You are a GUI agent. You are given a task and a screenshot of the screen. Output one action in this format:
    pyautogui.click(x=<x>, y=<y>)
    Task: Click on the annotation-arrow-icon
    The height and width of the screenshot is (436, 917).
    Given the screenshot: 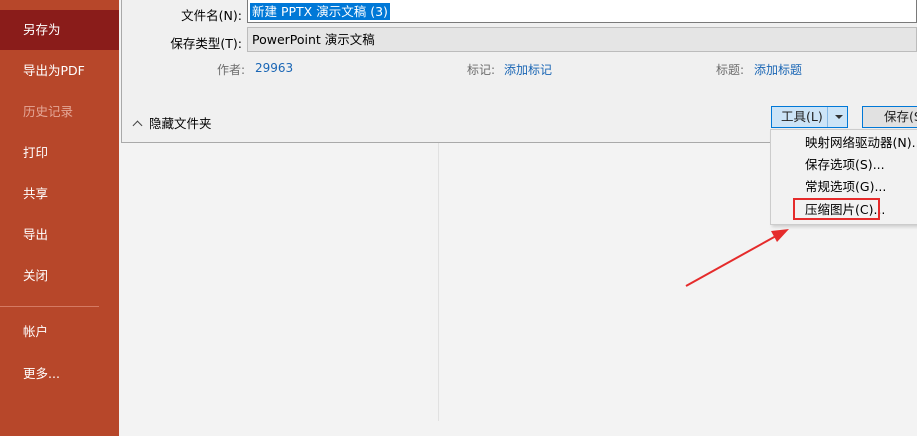 What is the action you would take?
    pyautogui.click(x=737, y=258)
    